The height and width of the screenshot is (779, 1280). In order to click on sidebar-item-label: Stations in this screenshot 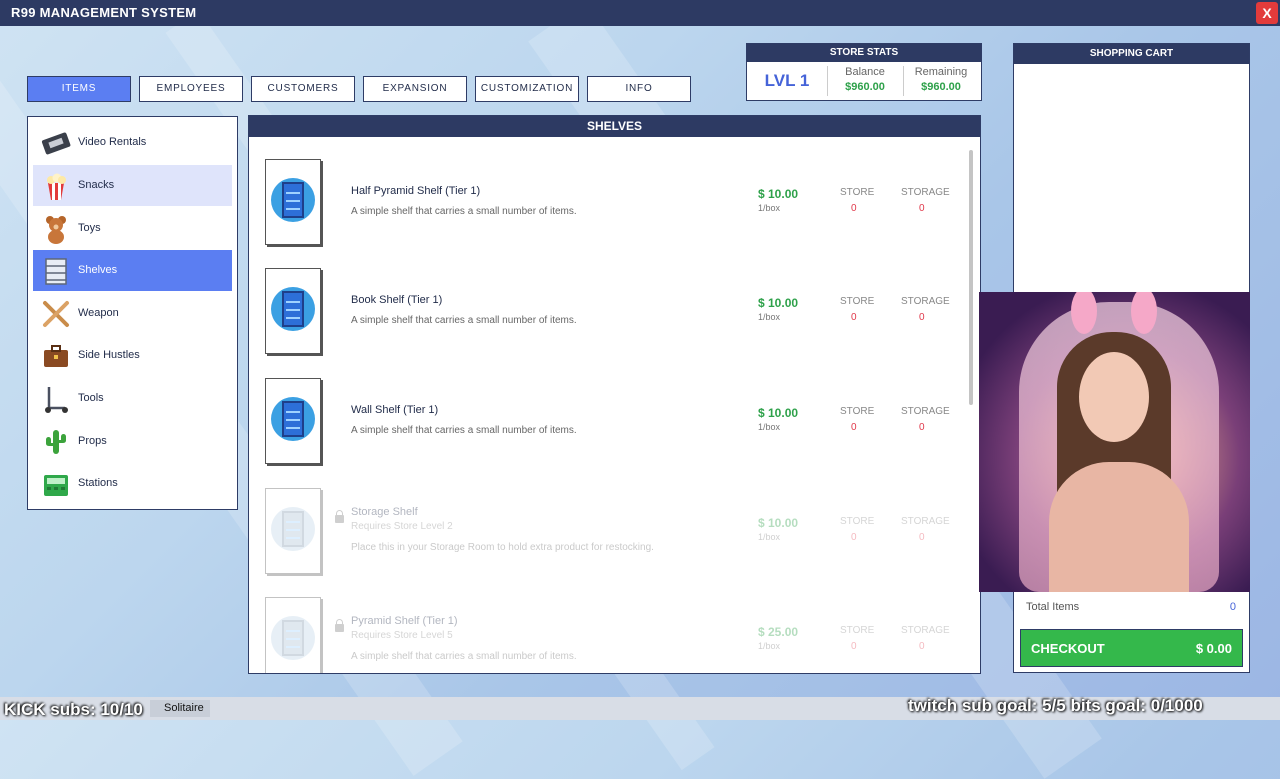, I will do `click(98, 483)`.